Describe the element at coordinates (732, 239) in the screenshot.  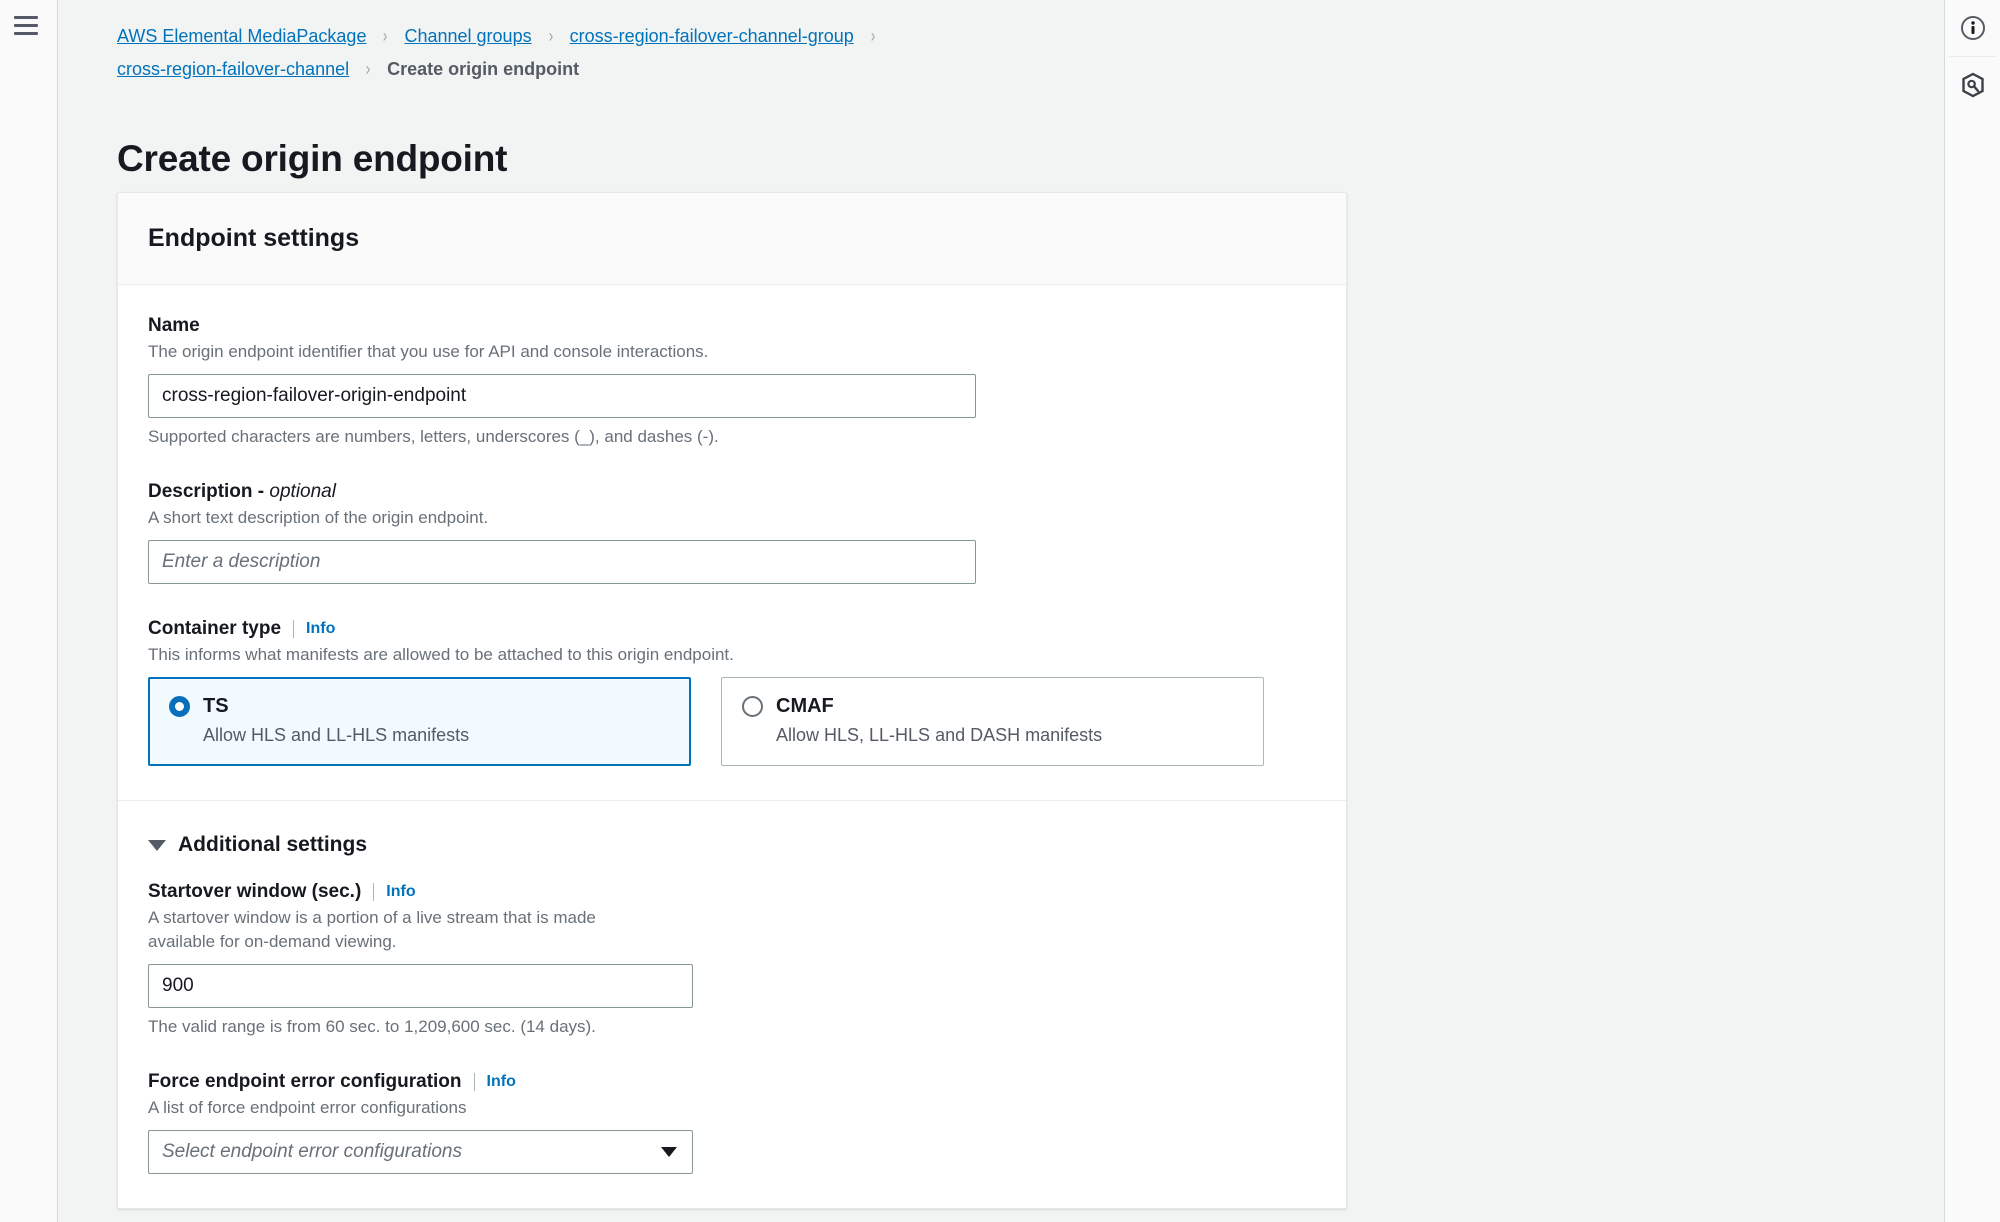
I see `card-header: Endpoint settings` at that location.